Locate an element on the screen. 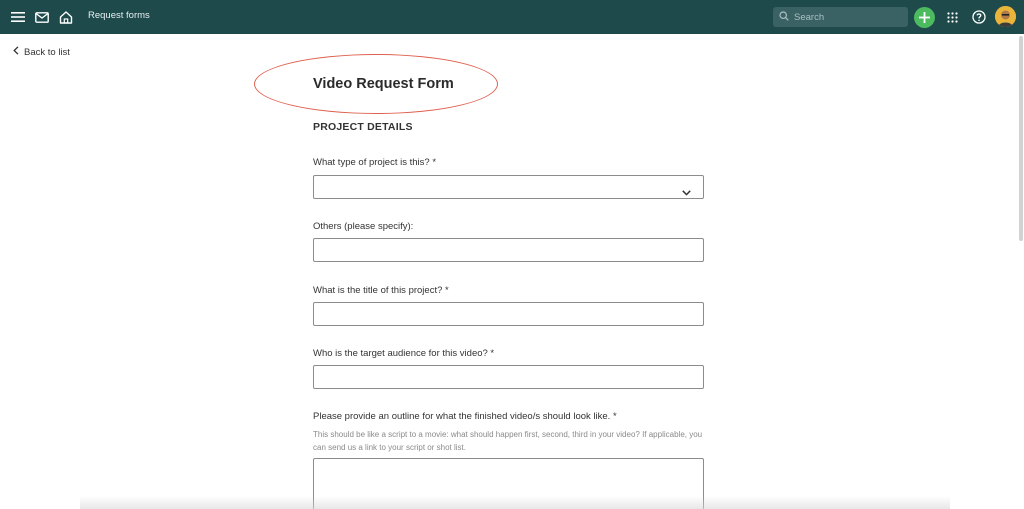  search-icon is located at coordinates (784, 17).